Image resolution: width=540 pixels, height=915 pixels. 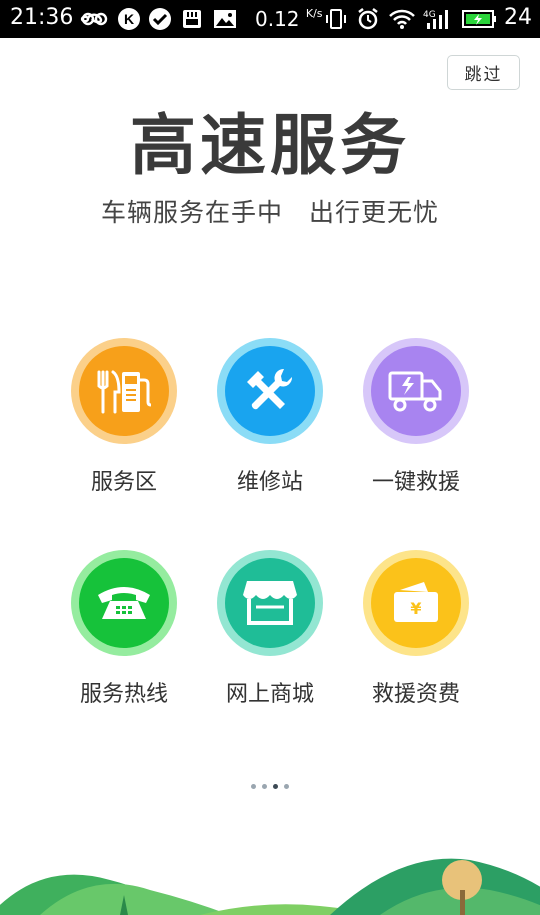 I want to click on tow-truck-icon, so click(x=416, y=391).